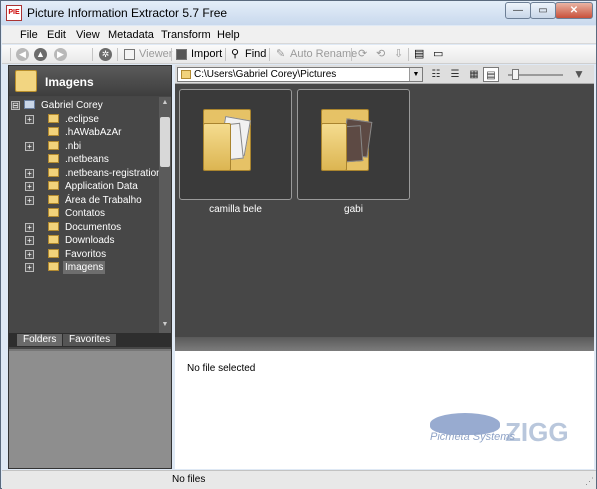 Image resolution: width=597 pixels, height=489 pixels. What do you see at coordinates (22, 54) in the screenshot?
I see `back-icon: ◀` at bounding box center [22, 54].